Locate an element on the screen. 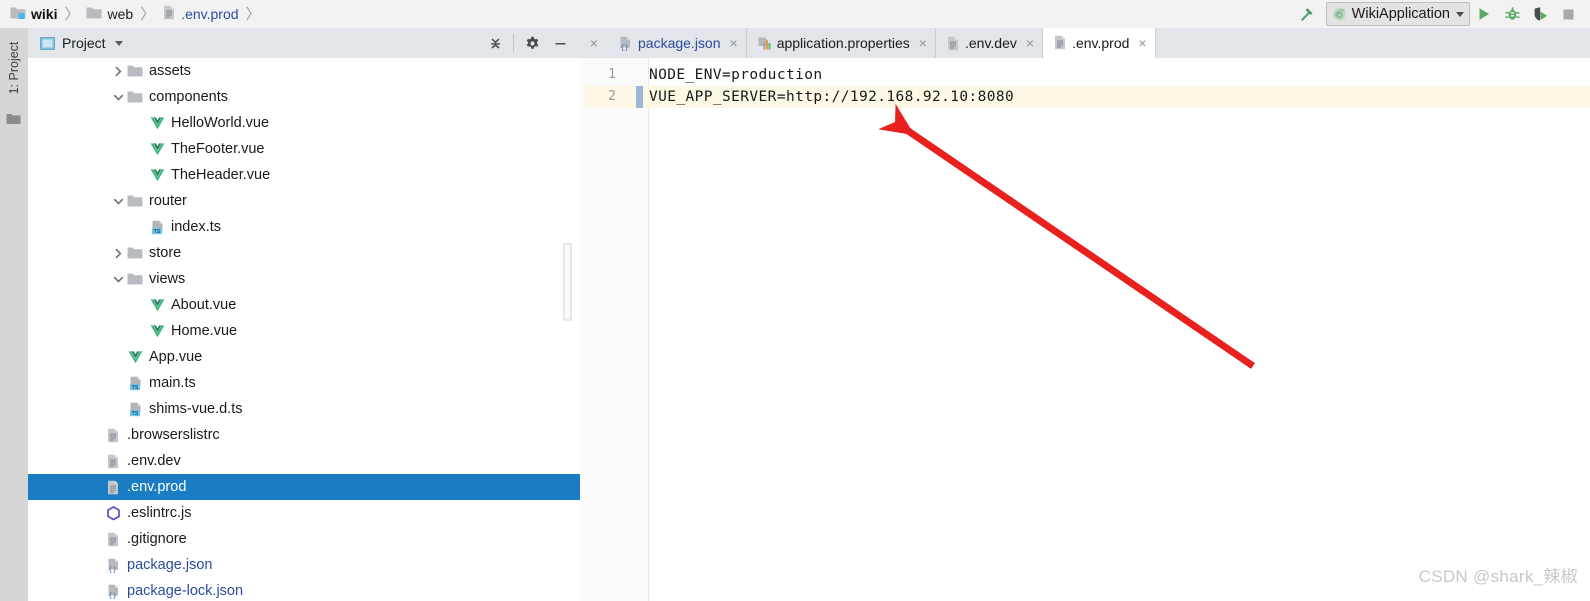 This screenshot has width=1590, height=601. tree-row: assets is located at coordinates (304, 71).